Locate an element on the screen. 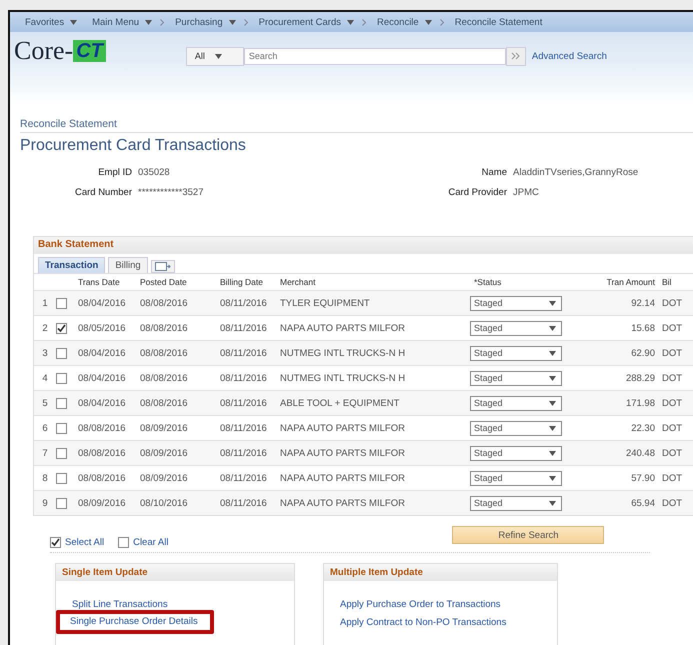  logo-mark: CT is located at coordinates (89, 51).